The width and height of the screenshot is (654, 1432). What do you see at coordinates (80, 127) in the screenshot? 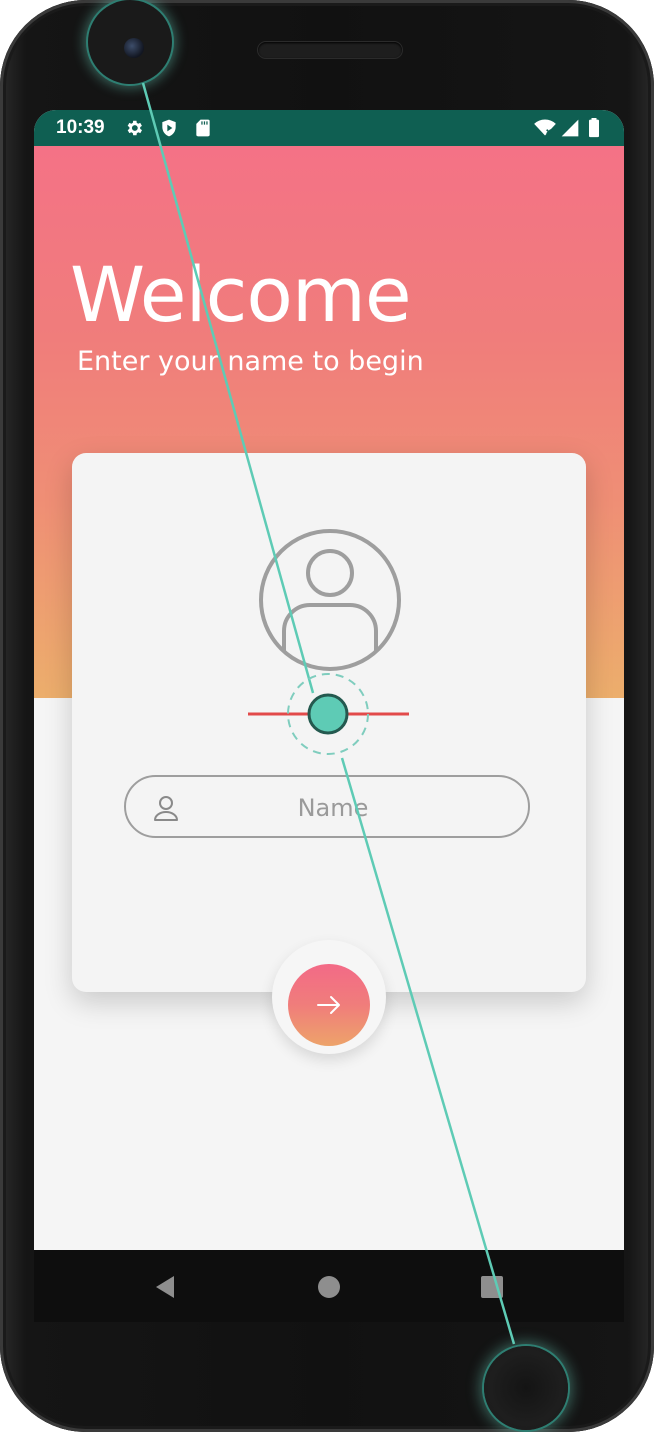
I see `status-time: 10:39` at bounding box center [80, 127].